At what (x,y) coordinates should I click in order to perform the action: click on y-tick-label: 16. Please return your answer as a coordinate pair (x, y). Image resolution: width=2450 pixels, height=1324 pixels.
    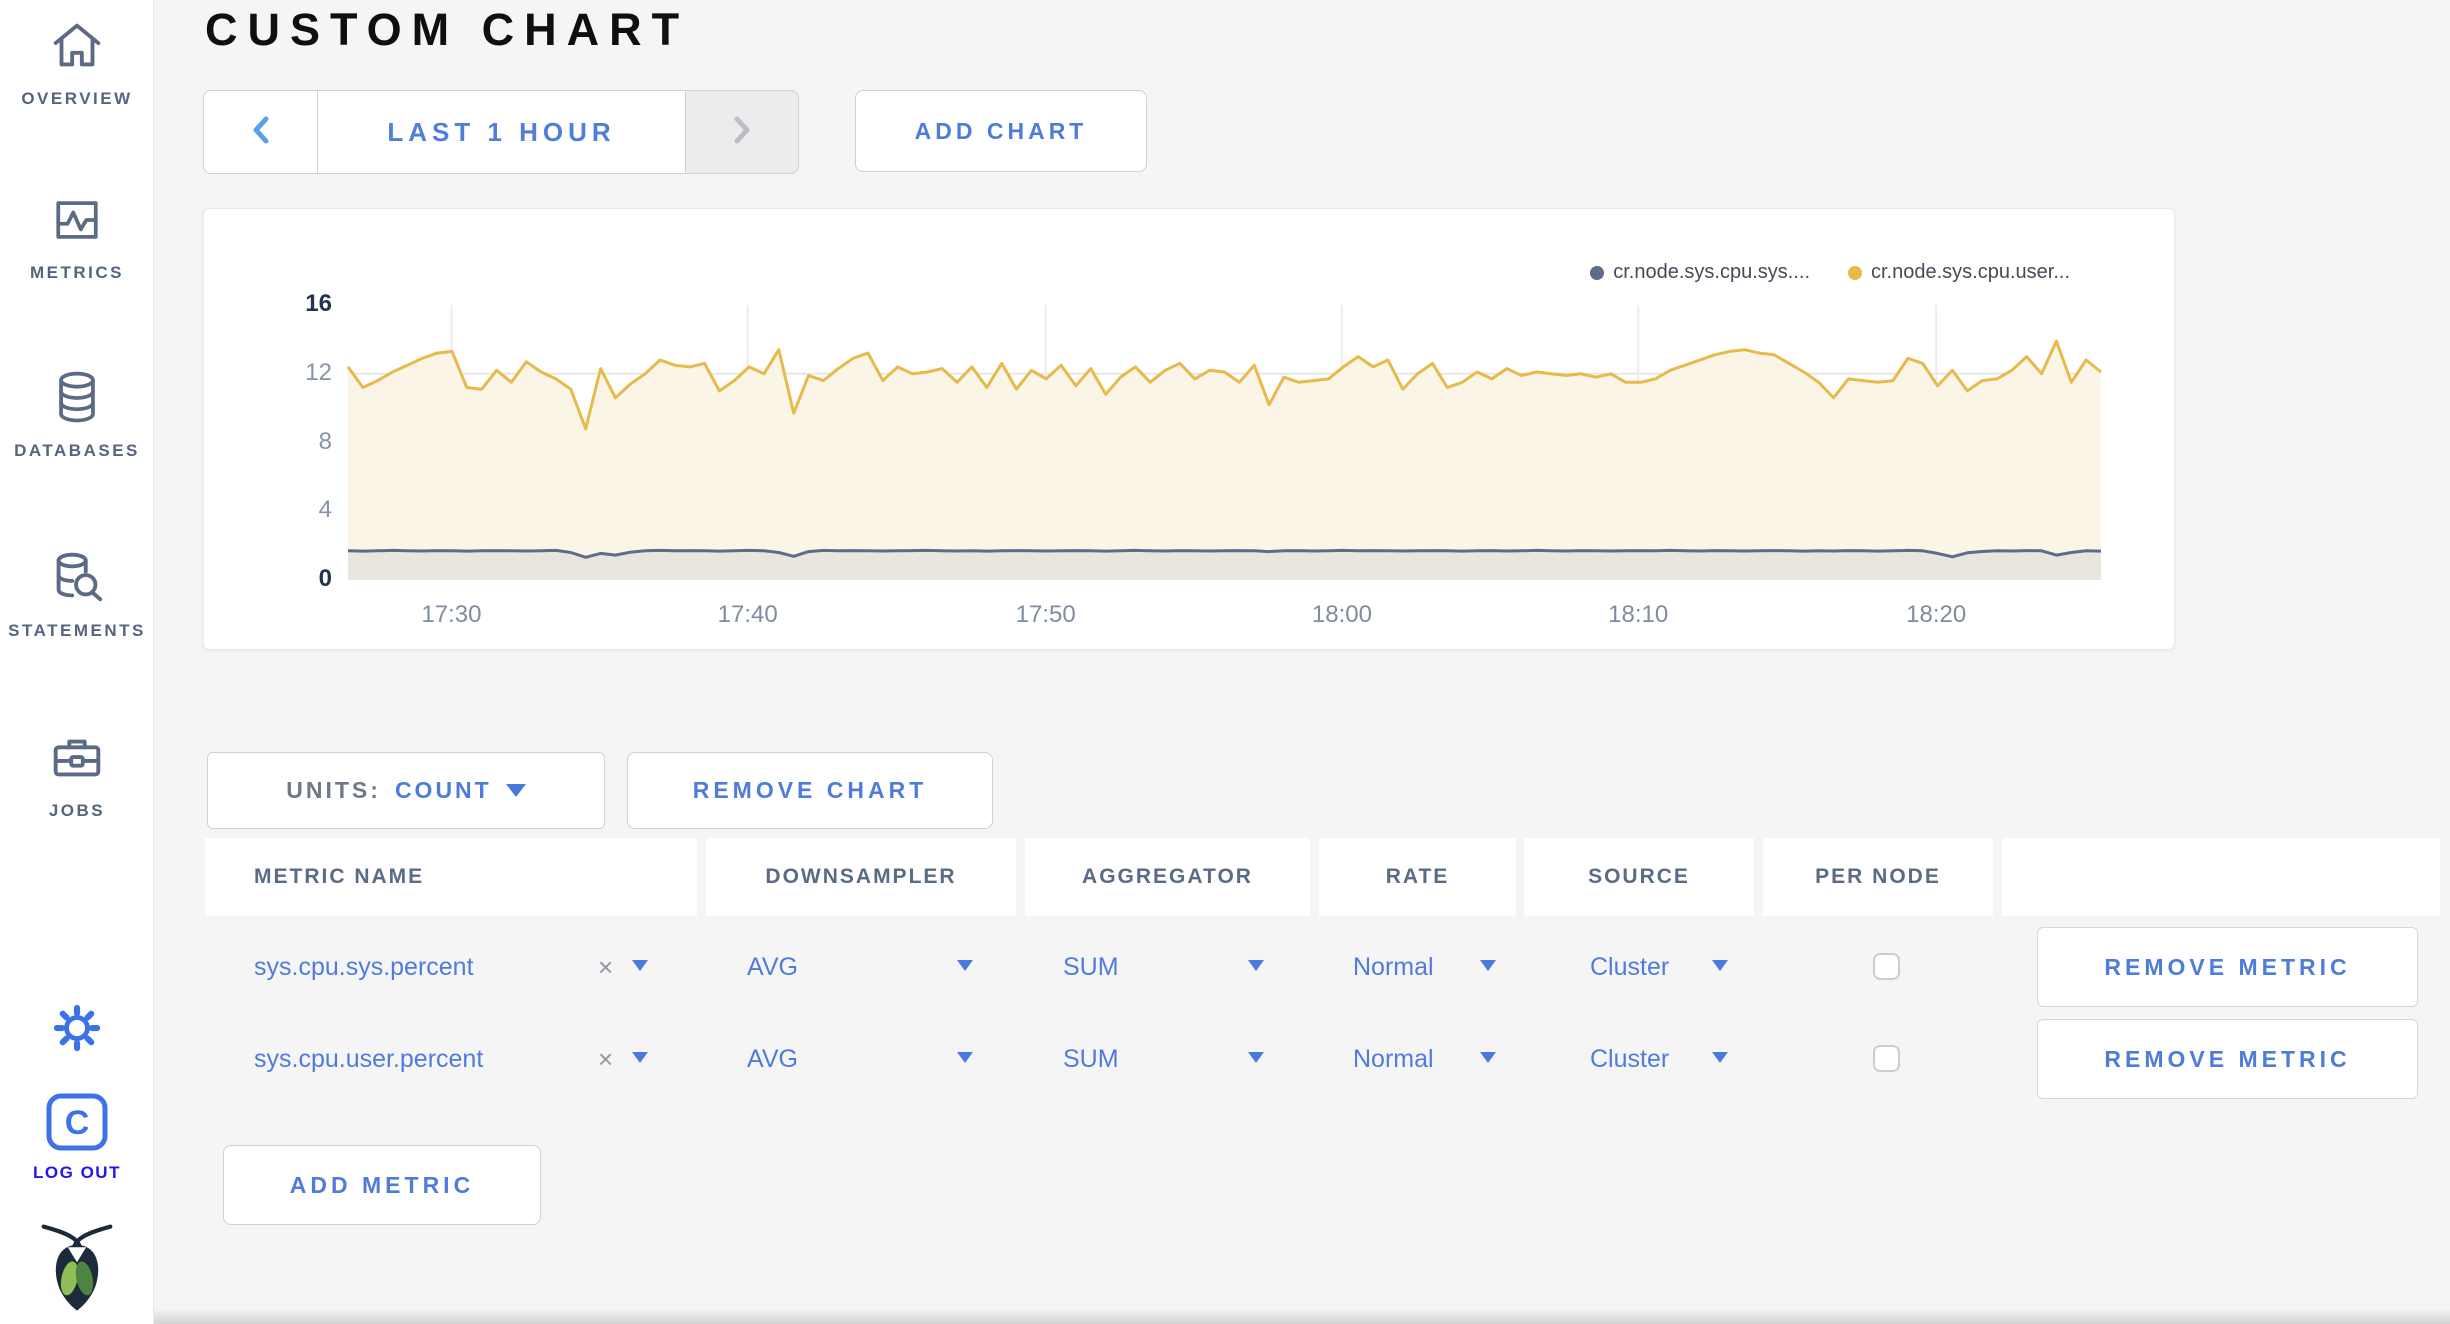
    Looking at the image, I should click on (318, 303).